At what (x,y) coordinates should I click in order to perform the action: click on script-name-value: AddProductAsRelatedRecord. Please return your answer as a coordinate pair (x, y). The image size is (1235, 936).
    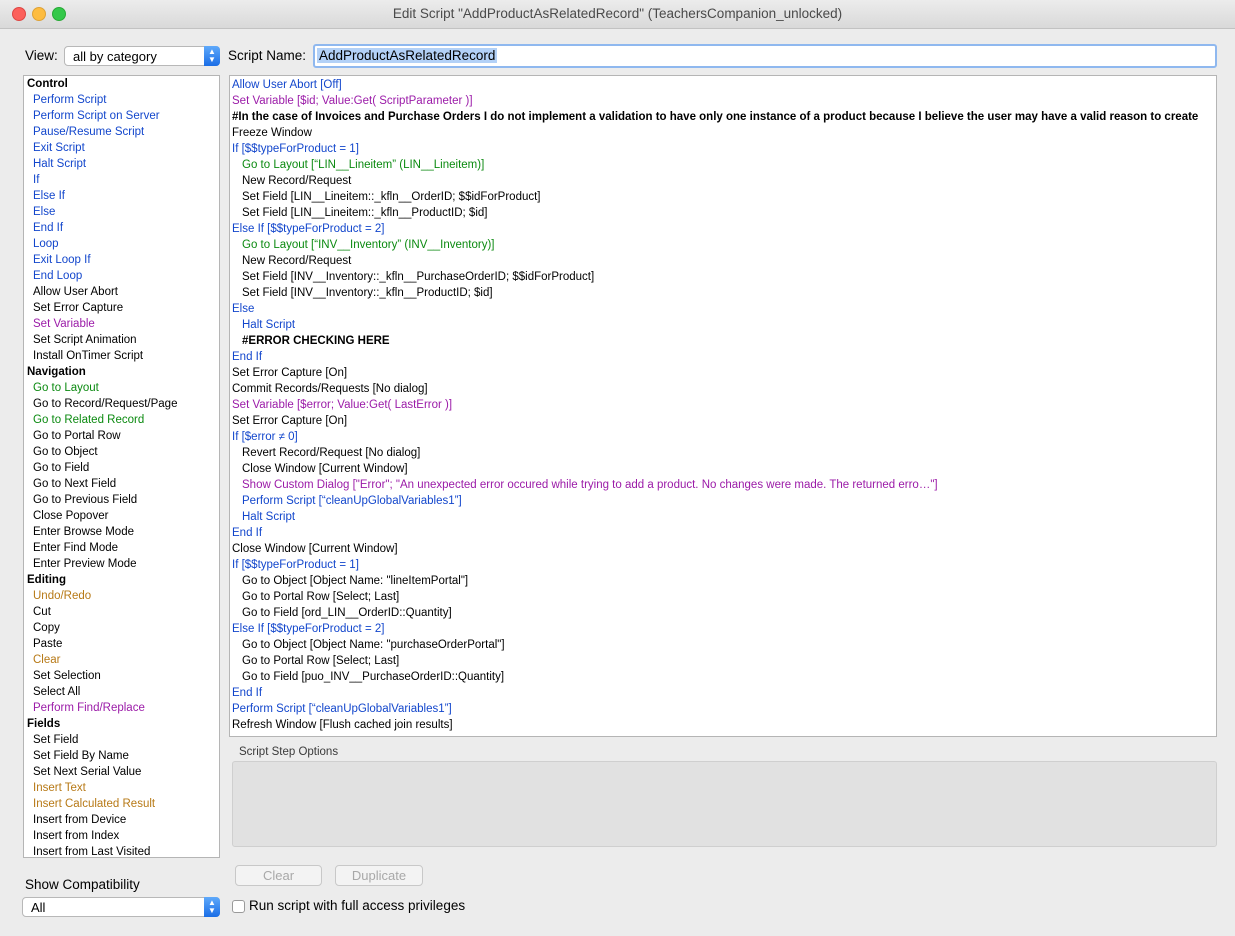
    Looking at the image, I should click on (407, 55).